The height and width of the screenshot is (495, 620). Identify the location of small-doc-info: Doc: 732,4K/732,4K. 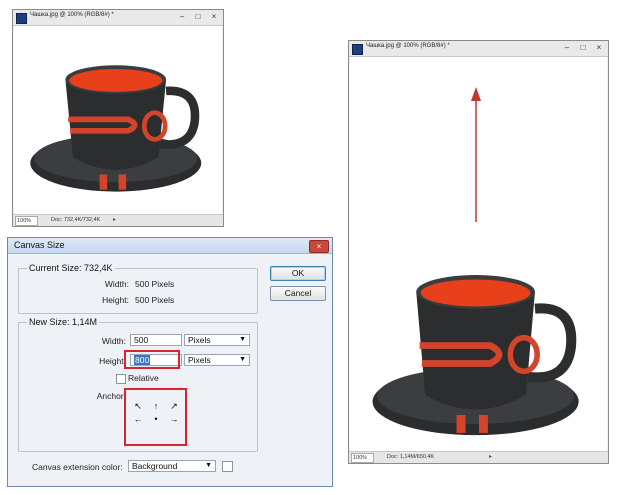
(76, 220).